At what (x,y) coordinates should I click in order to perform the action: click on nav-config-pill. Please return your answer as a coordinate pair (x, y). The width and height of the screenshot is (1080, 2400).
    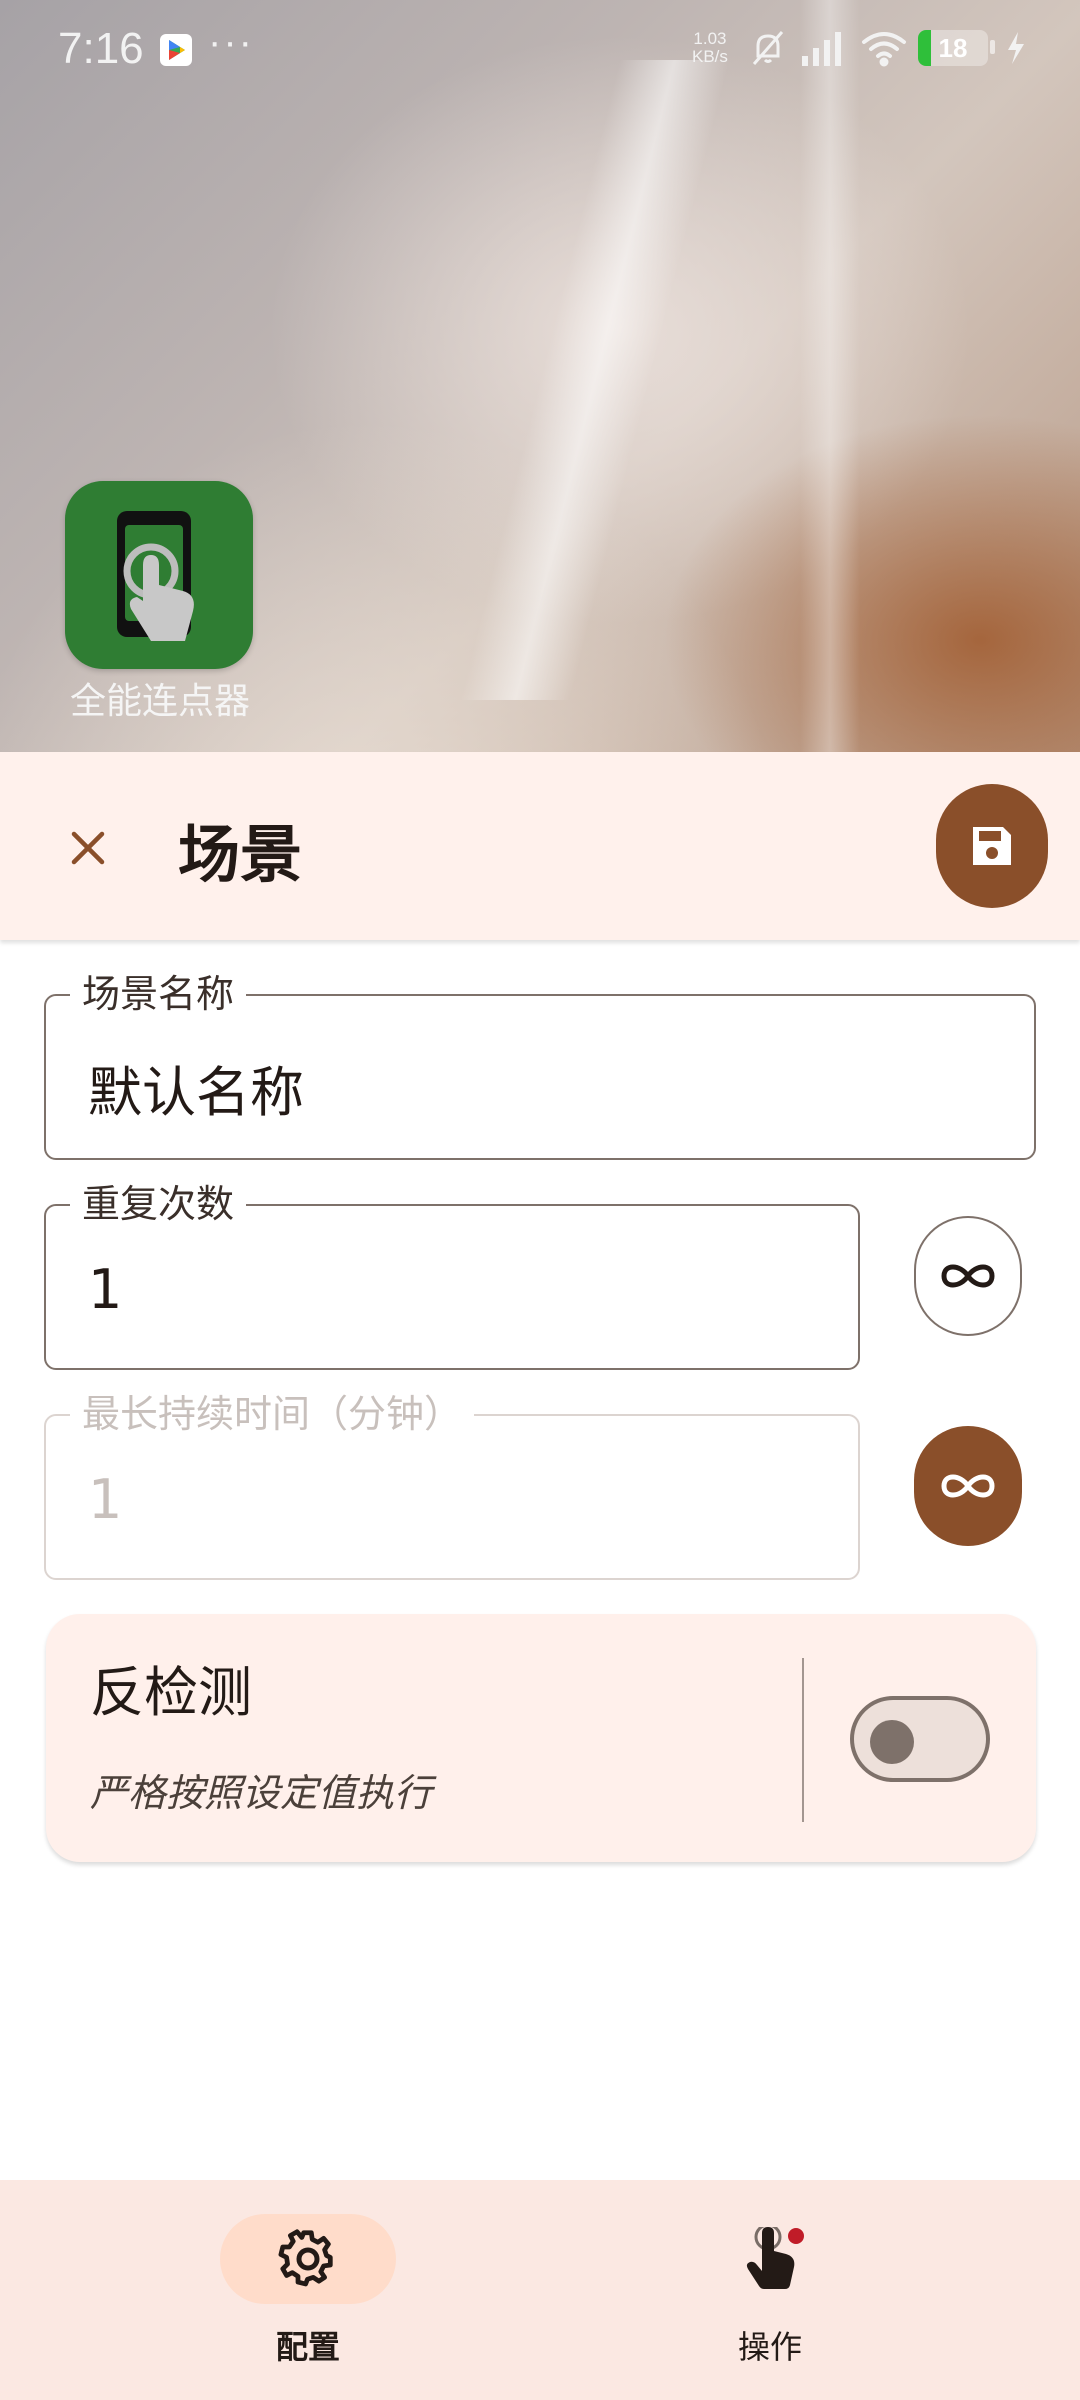
    Looking at the image, I should click on (308, 2259).